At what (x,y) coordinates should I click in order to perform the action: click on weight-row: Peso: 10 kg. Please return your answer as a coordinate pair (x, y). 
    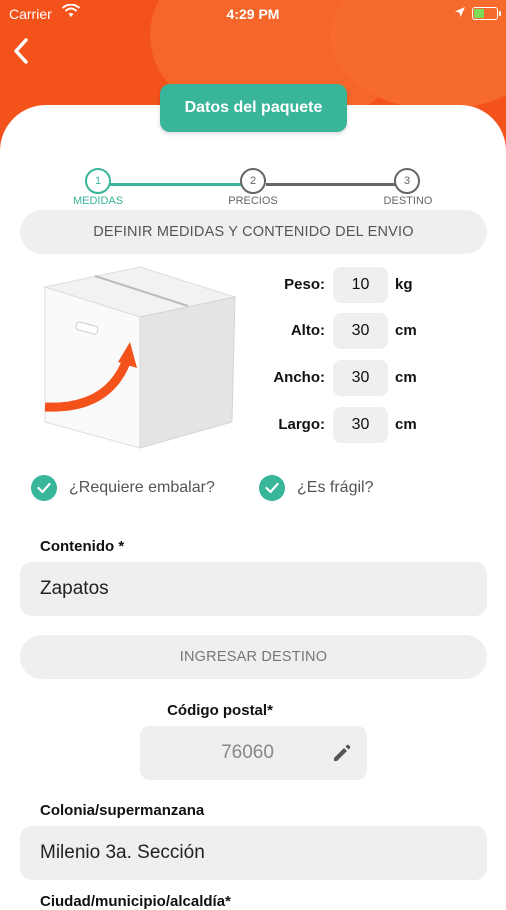
    Looking at the image, I should click on (355, 285).